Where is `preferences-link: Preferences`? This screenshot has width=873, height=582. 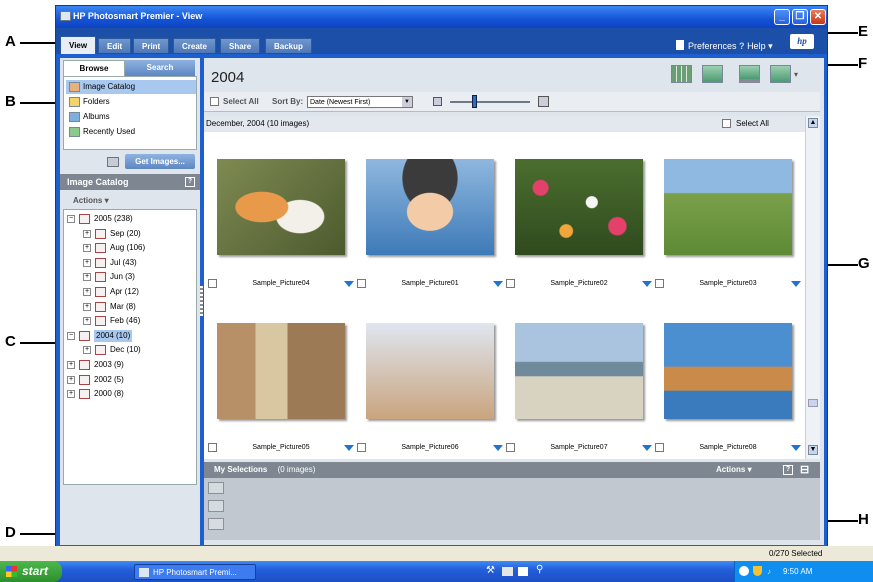 preferences-link: Preferences is located at coordinates (712, 46).